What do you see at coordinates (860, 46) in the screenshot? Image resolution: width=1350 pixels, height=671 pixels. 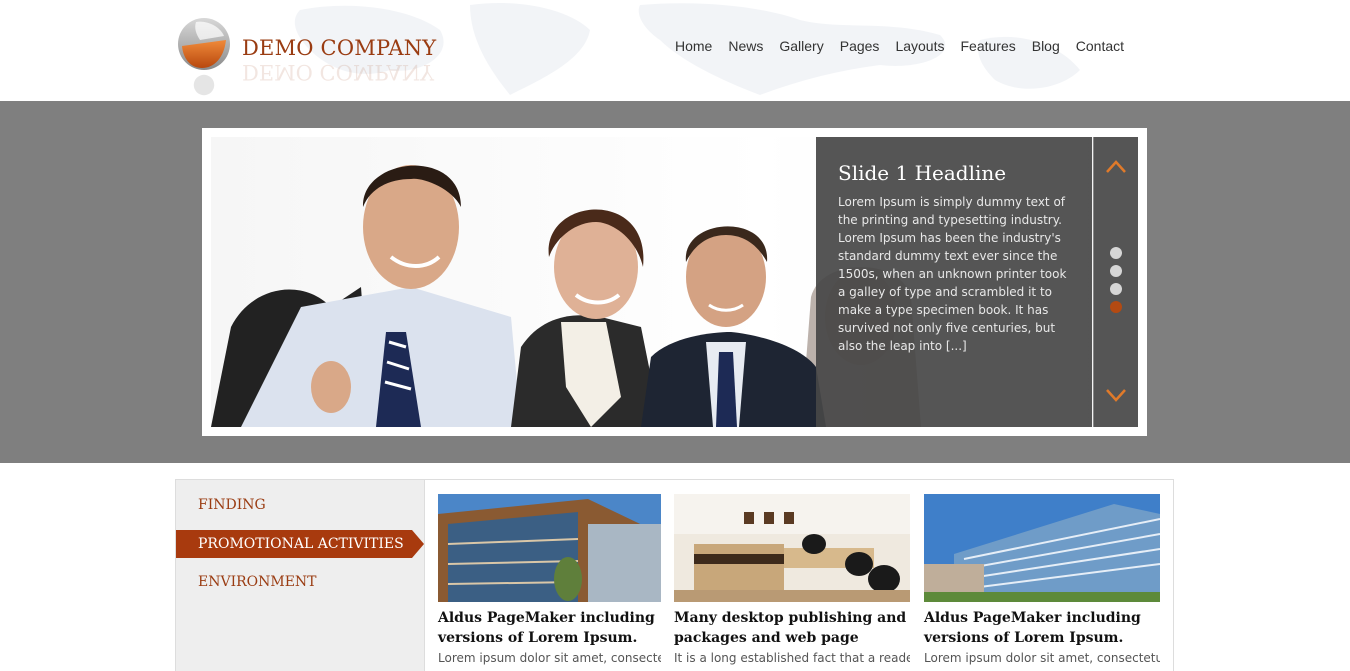 I see `nav-pages: Pages` at bounding box center [860, 46].